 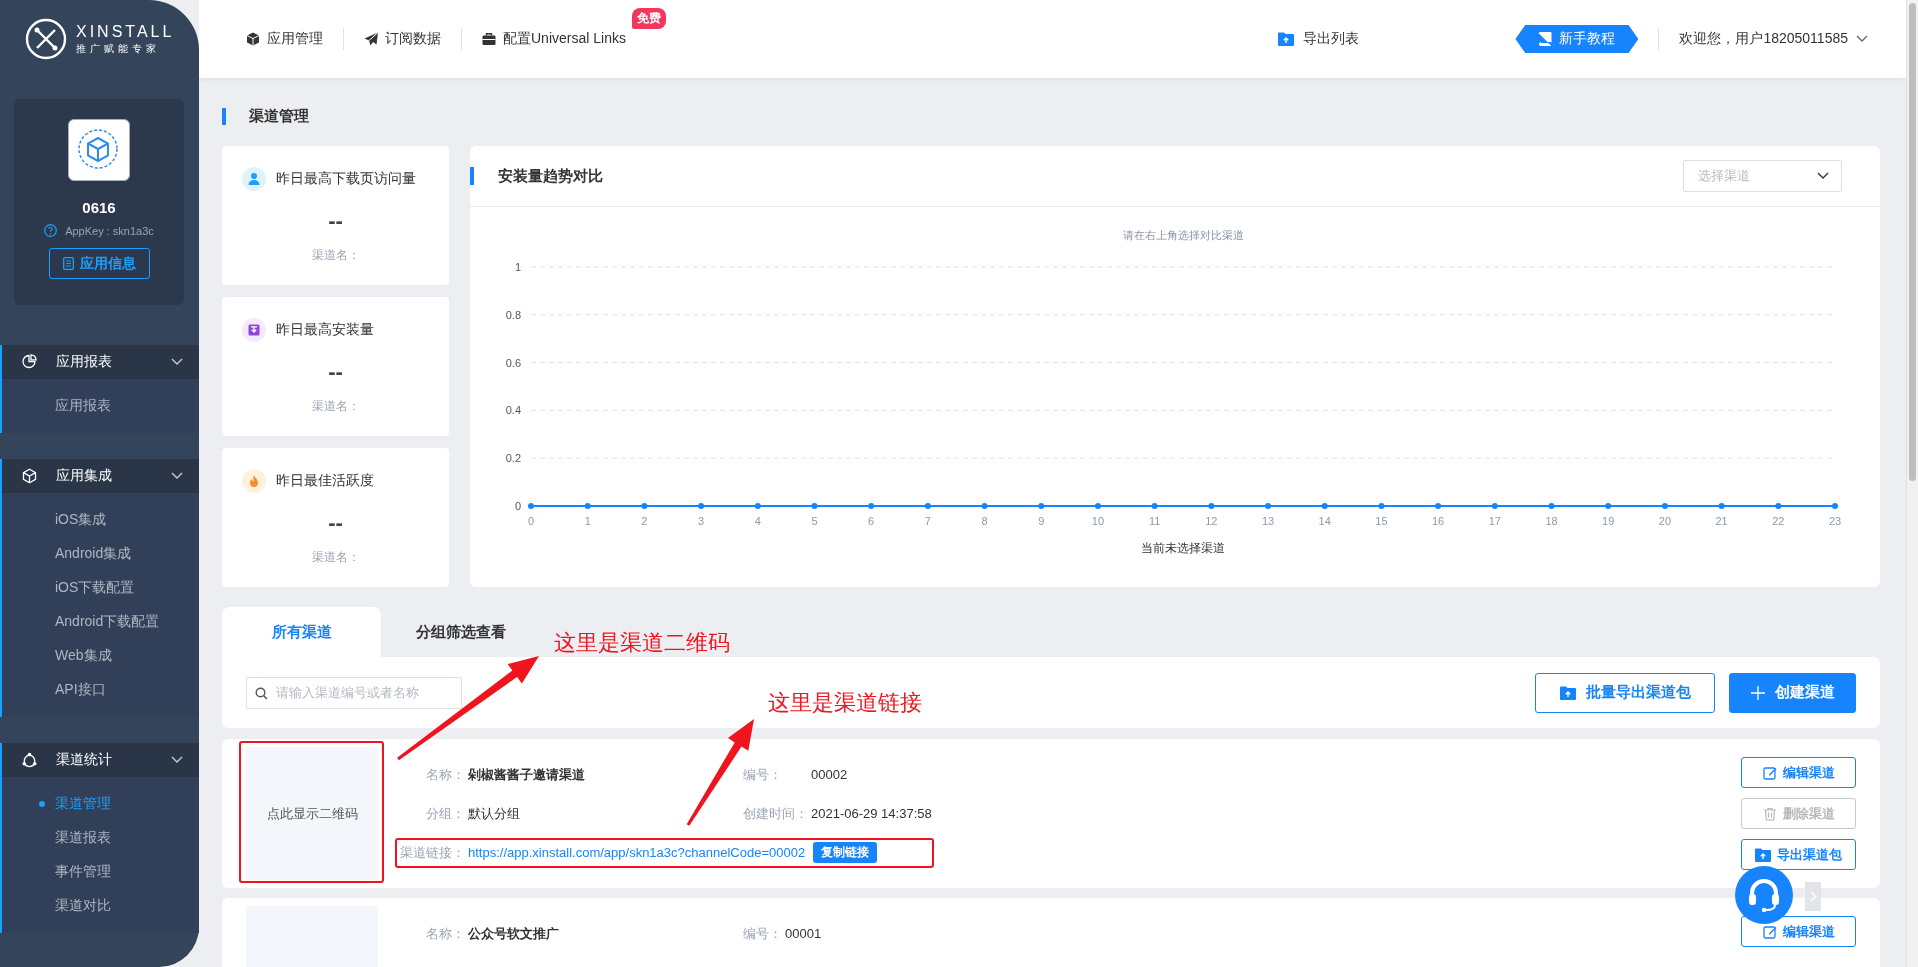 What do you see at coordinates (254, 330) in the screenshot?
I see `download-box-icon` at bounding box center [254, 330].